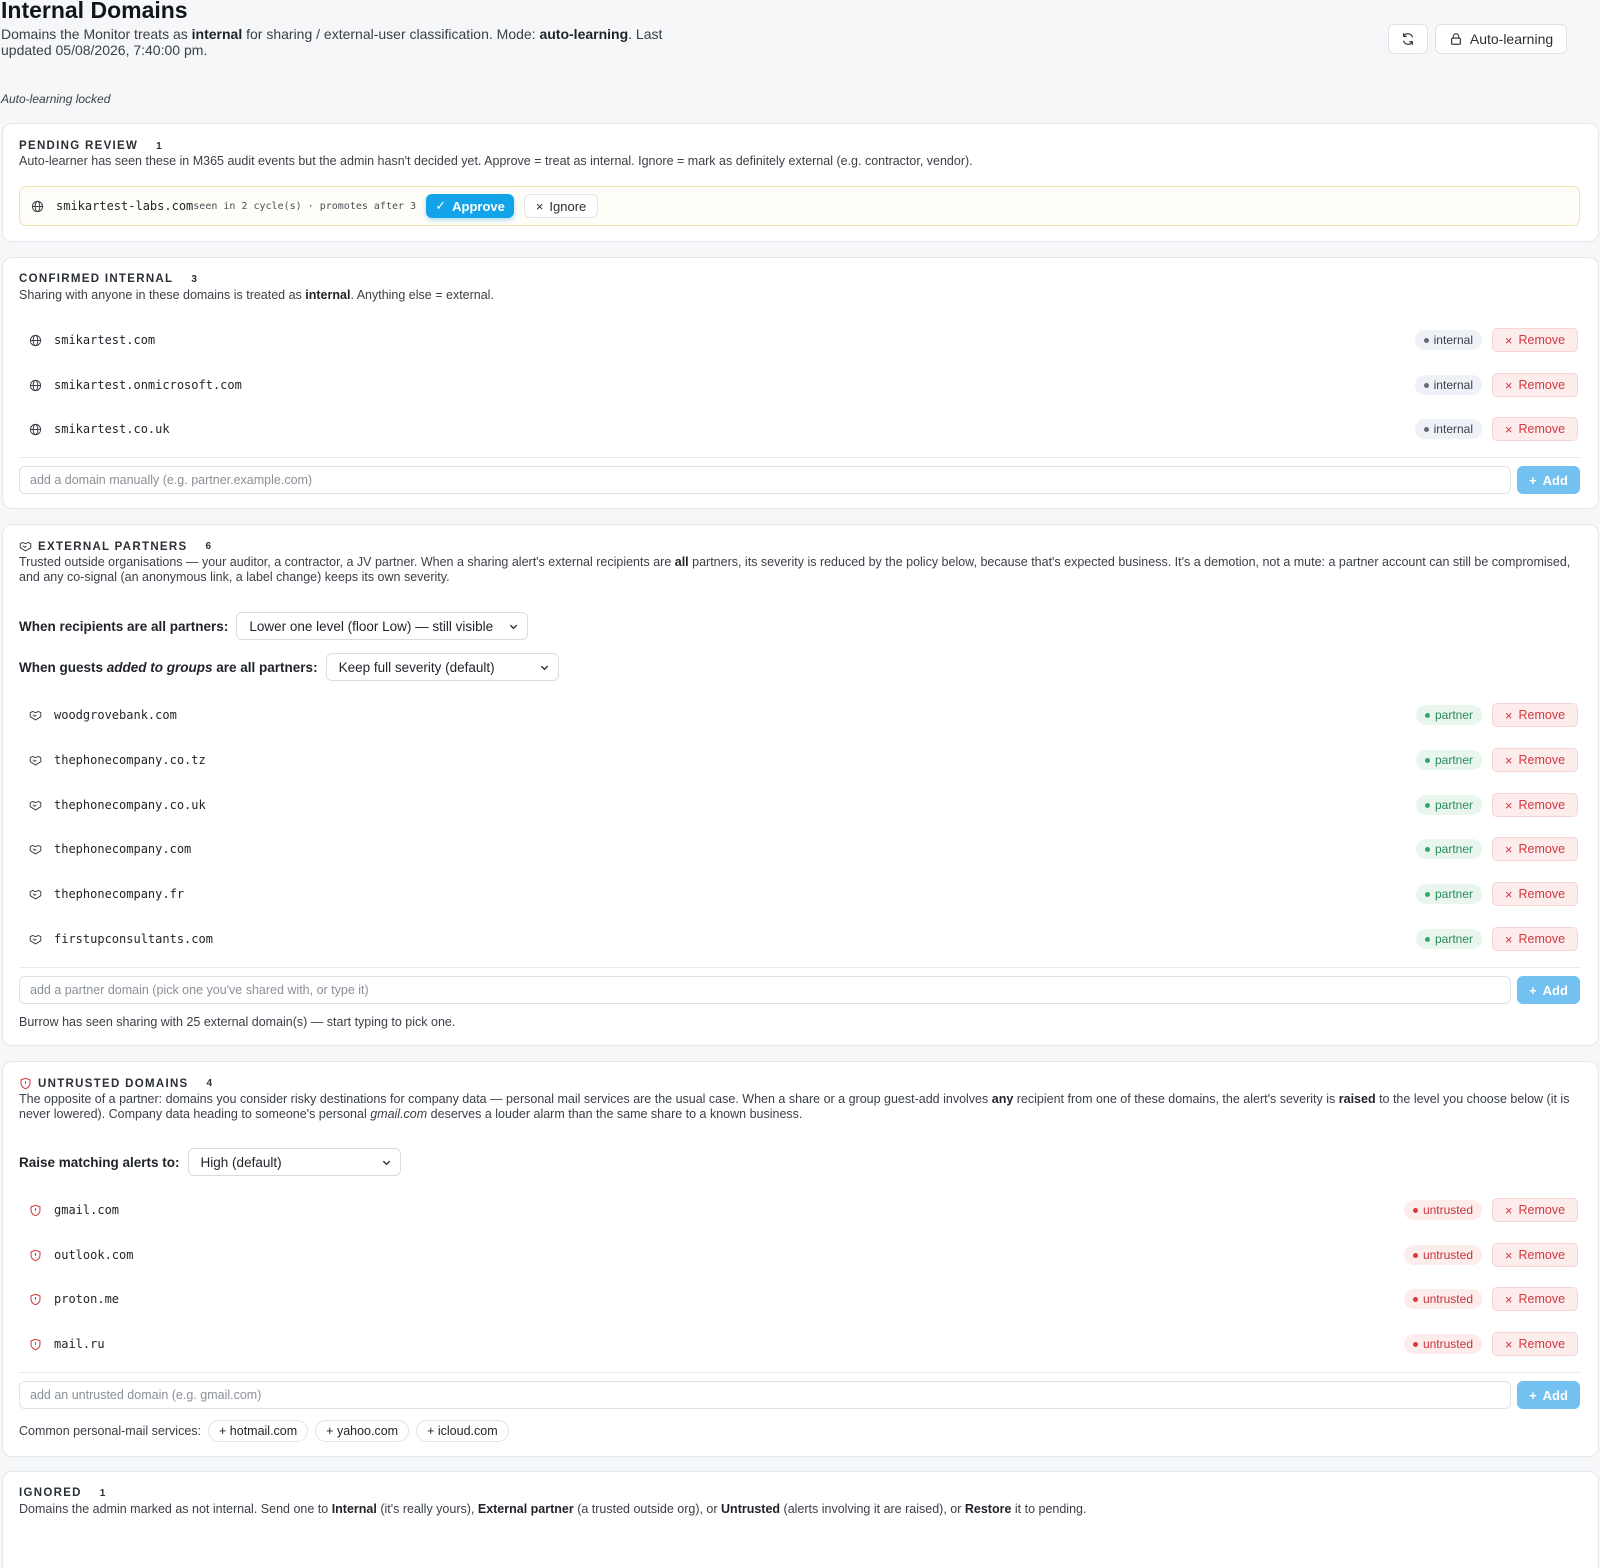 The height and width of the screenshot is (1568, 1600). Describe the element at coordinates (765, 1395) in the screenshot. I see `add-untrusted-domain-input` at that location.